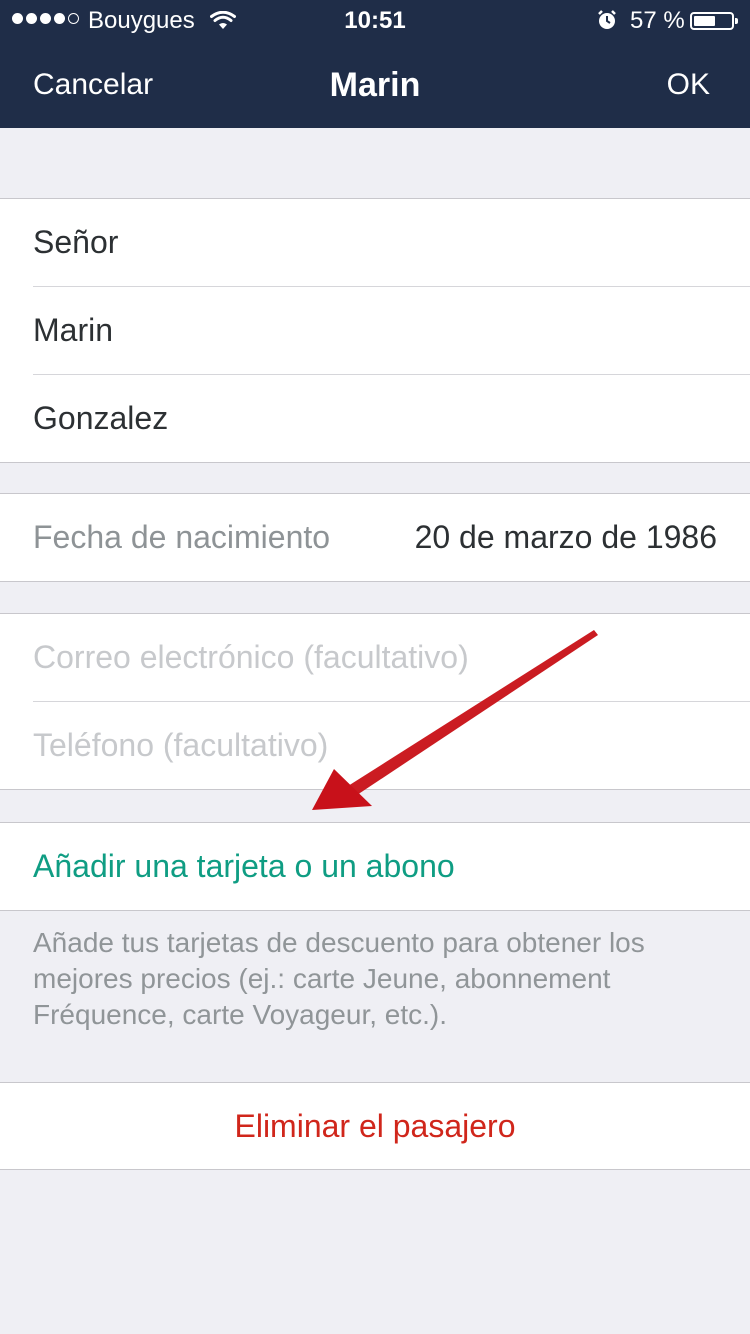  Describe the element at coordinates (391, 242) in the screenshot. I see `title-field: Señor` at that location.